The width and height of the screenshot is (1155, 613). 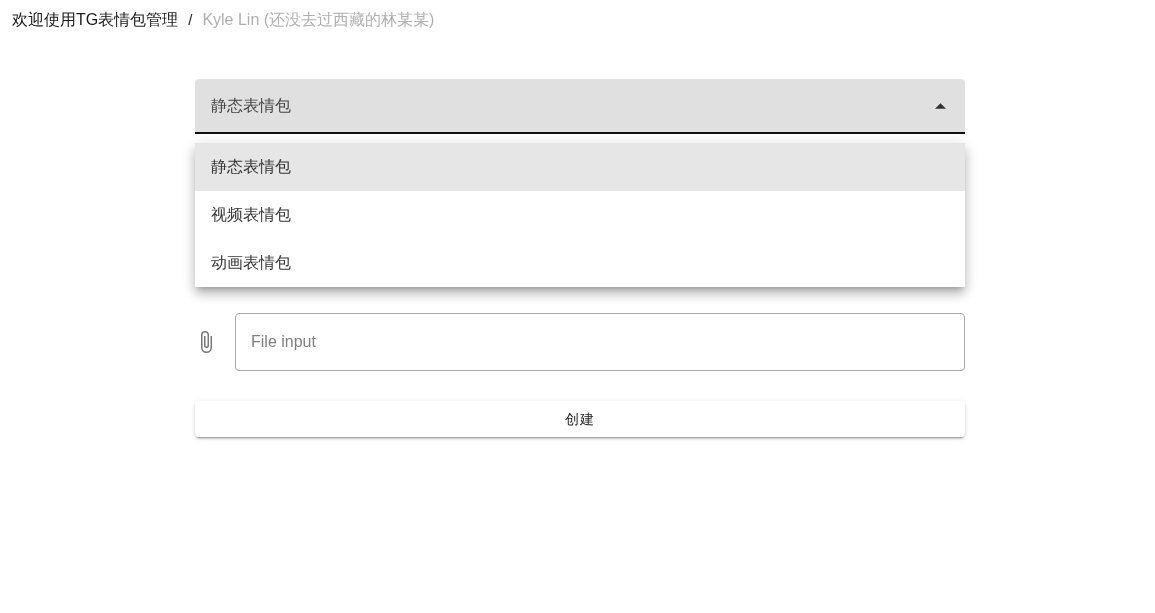 I want to click on breadcrumb-link: 欢迎使用TG表情包管理, so click(x=95, y=20).